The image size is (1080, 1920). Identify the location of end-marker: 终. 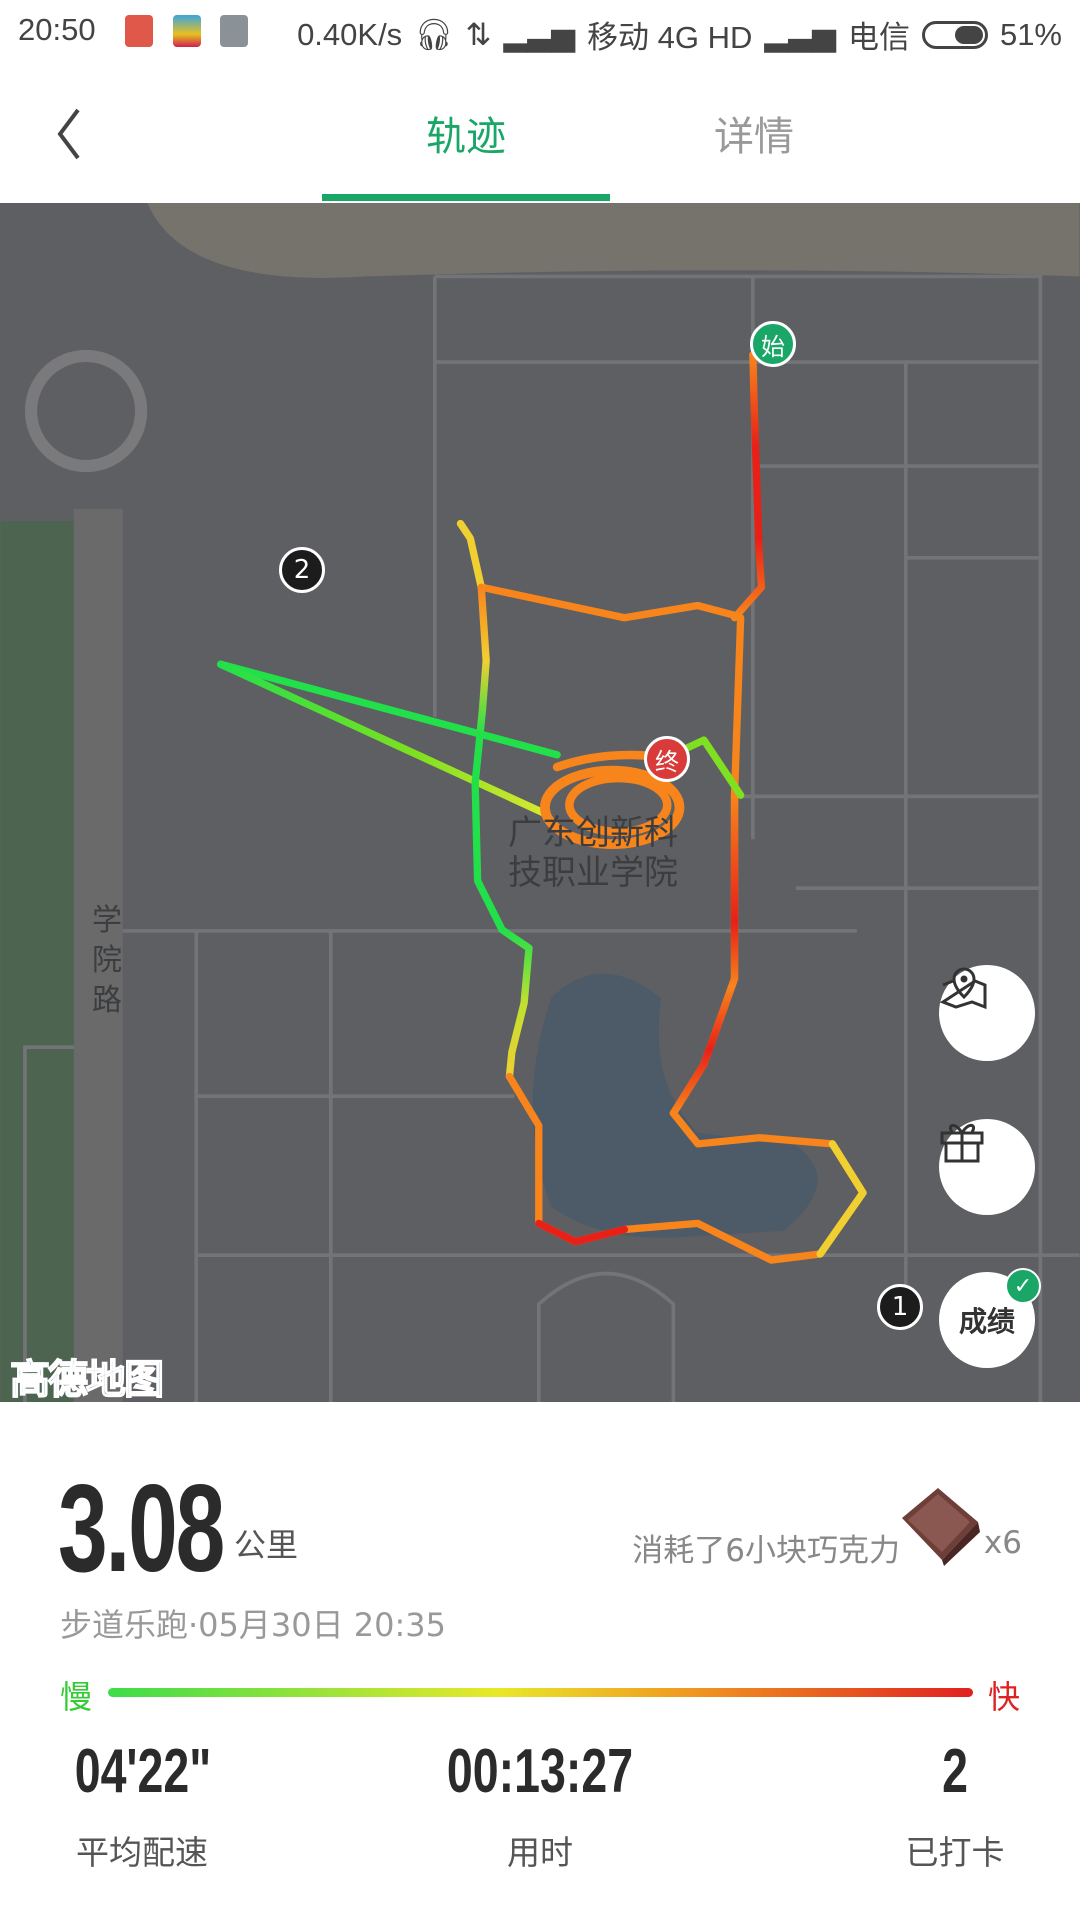
(667, 759).